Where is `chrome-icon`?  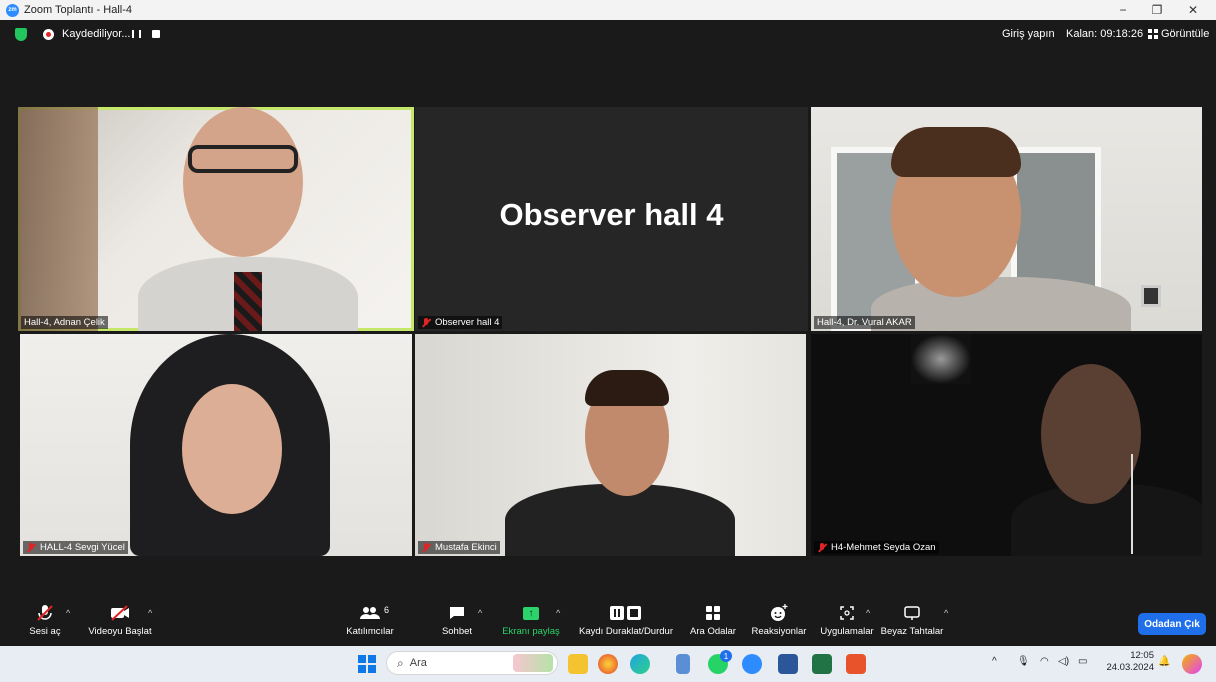 chrome-icon is located at coordinates (608, 664).